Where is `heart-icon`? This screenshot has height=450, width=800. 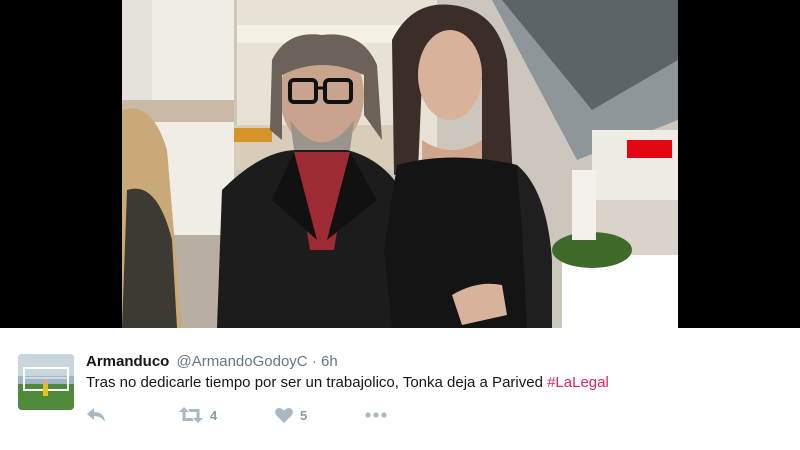
heart-icon is located at coordinates (284, 415).